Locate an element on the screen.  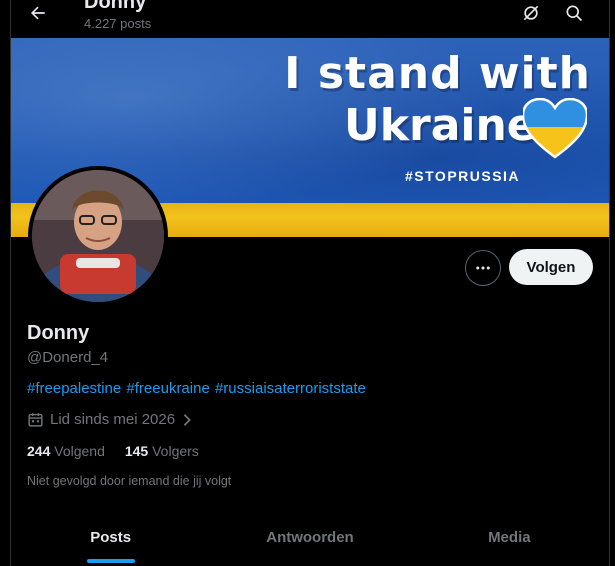
tab-media: Media is located at coordinates (509, 537).